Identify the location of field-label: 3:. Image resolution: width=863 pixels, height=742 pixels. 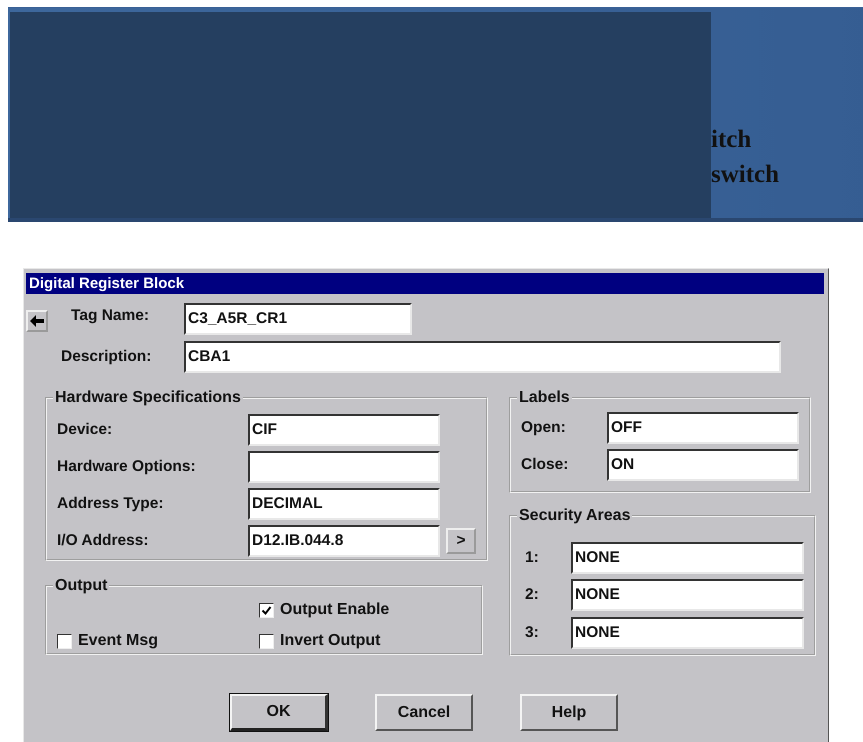
(532, 633).